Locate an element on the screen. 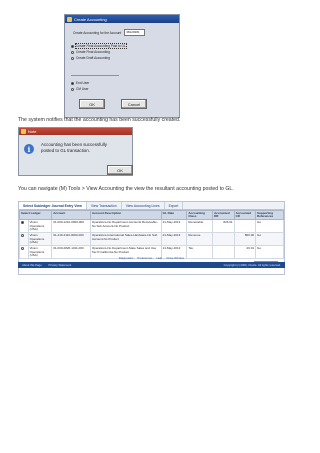 Image resolution: width=320 pixels, height=453 pixels. cell-cr is located at coordinates (245, 226).